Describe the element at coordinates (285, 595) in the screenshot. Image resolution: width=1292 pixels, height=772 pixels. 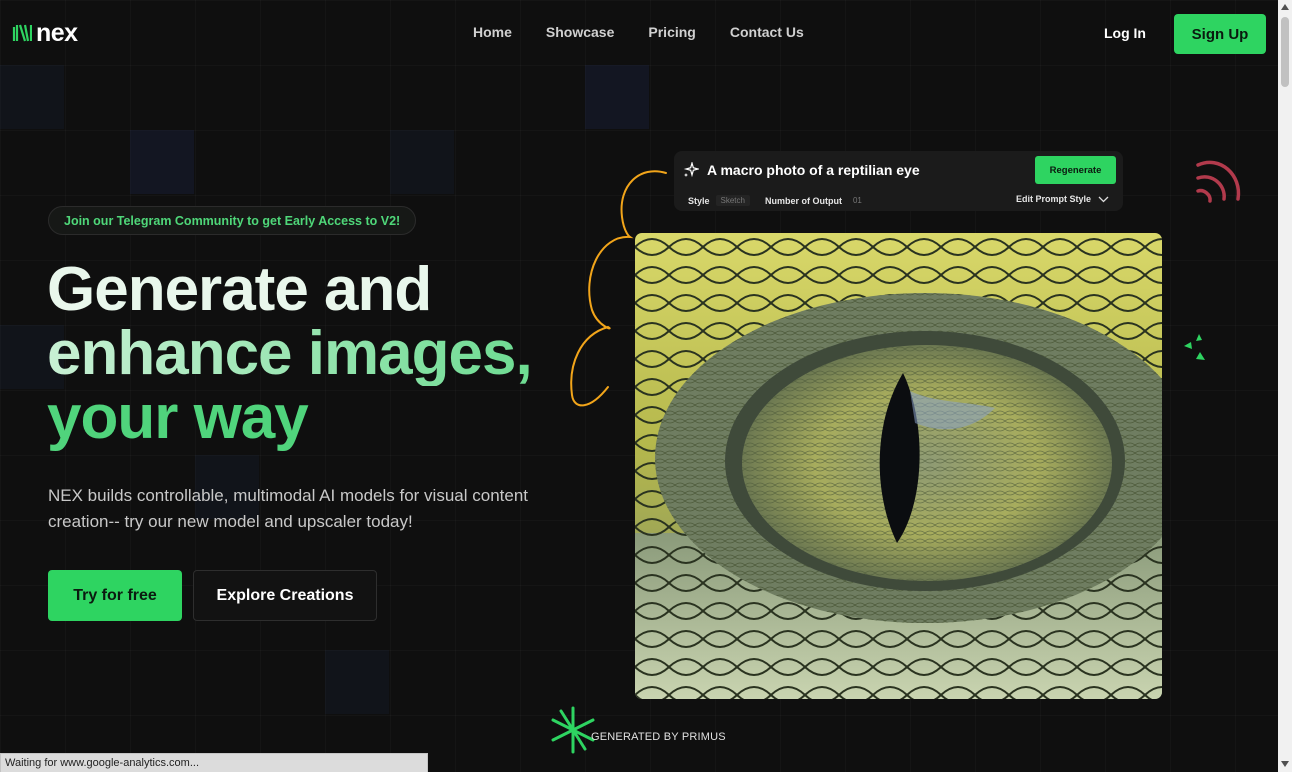
I see `explore-creations-button: Explore Creations` at that location.